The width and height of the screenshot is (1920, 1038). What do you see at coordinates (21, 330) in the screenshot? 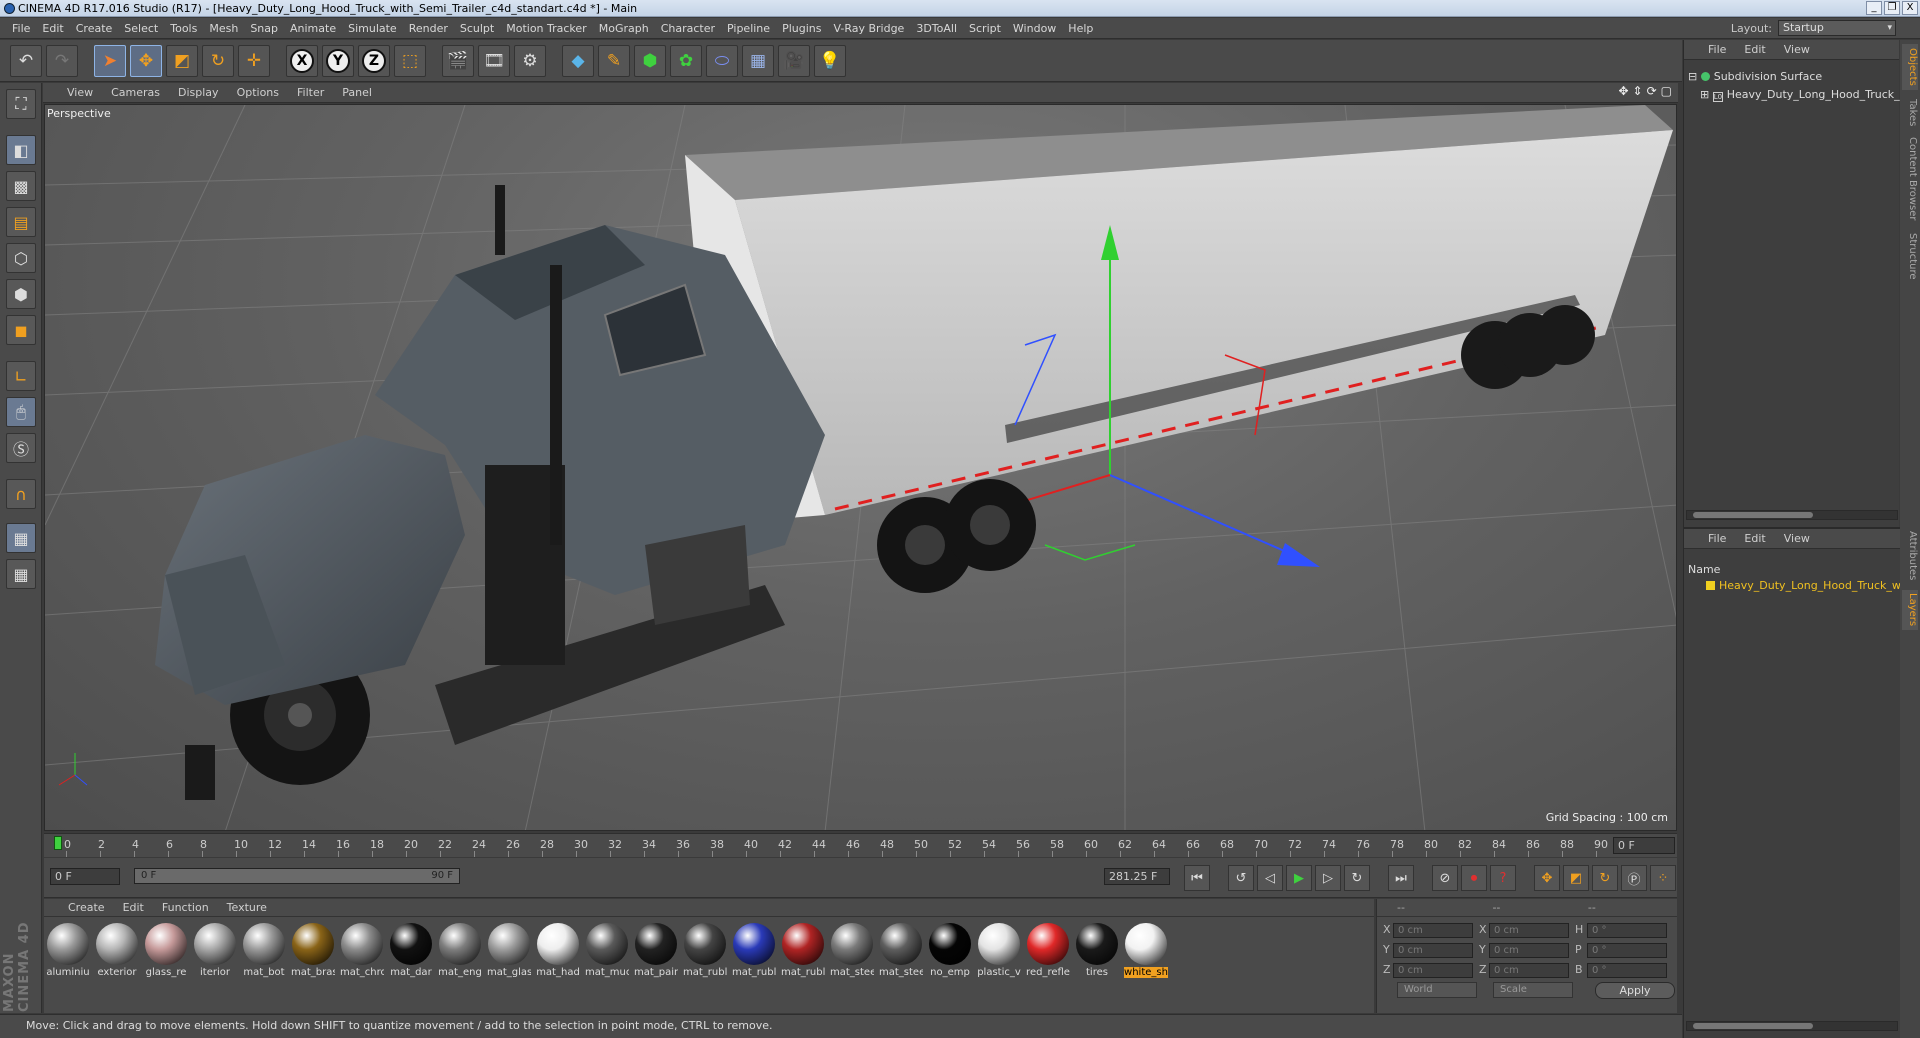
I see `polygons-mode-button: ◼` at bounding box center [21, 330].